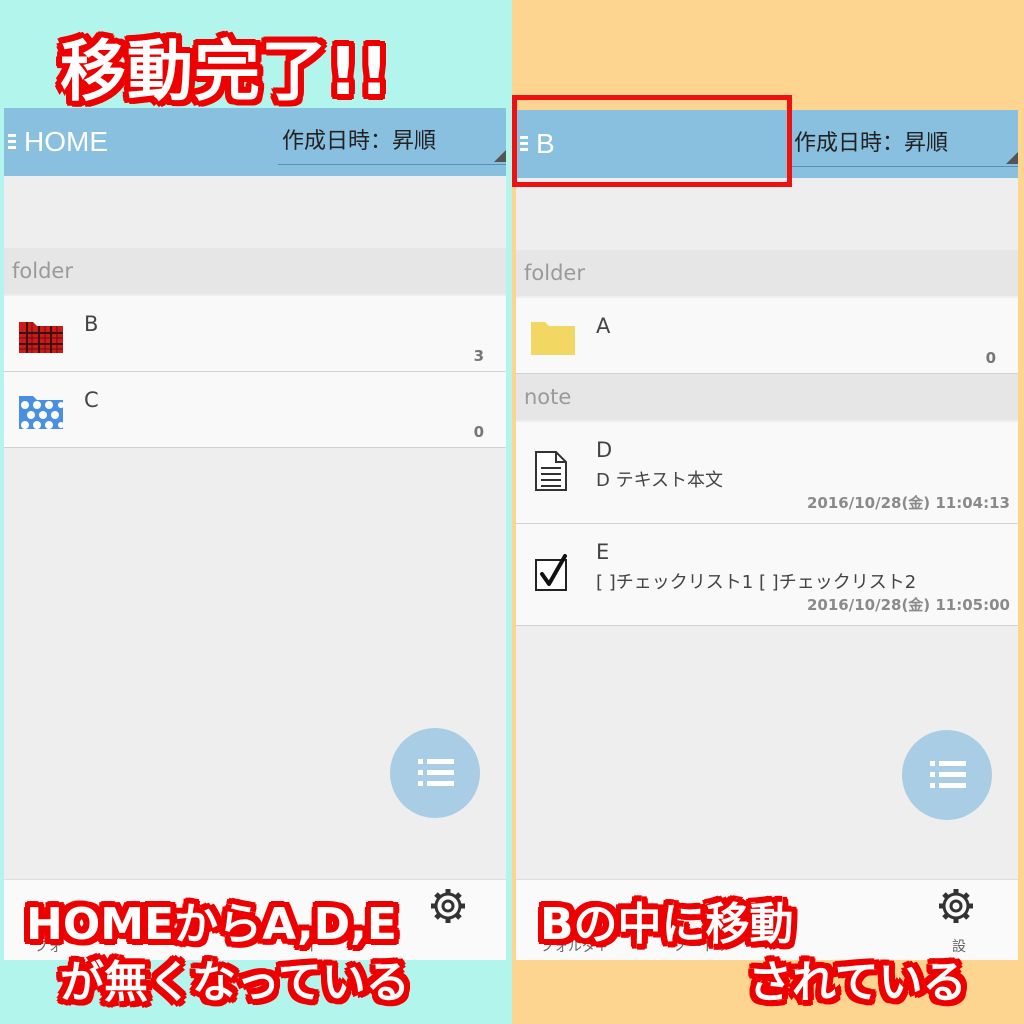 This screenshot has height=1024, width=1024. Describe the element at coordinates (603, 326) in the screenshot. I see `folder-name: A` at that location.